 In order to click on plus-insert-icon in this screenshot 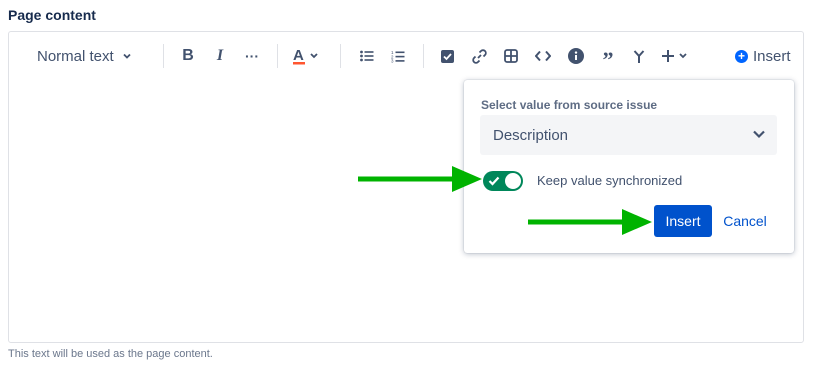, I will do `click(677, 56)`.